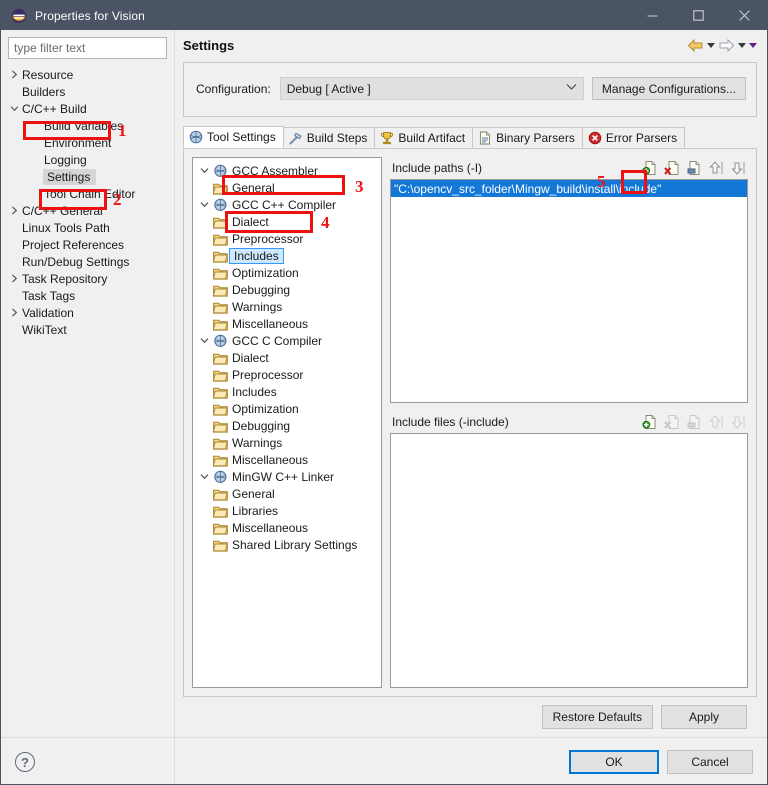 The height and width of the screenshot is (785, 768). What do you see at coordinates (424, 137) in the screenshot?
I see `tab-build-artifact: Build Artifact` at bounding box center [424, 137].